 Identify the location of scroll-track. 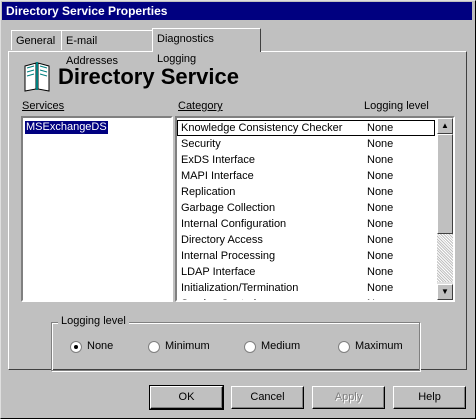
(445, 258).